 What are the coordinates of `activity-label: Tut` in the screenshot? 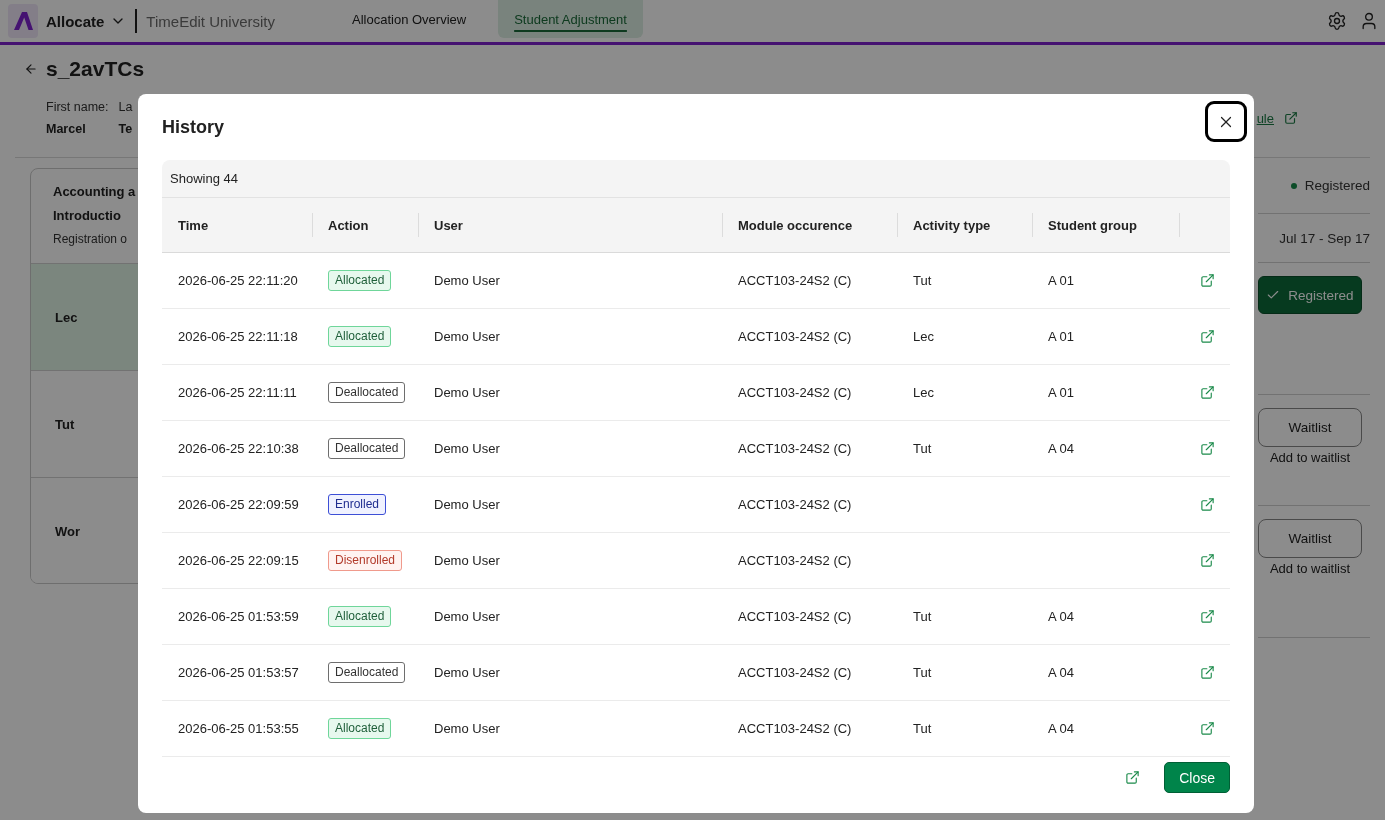 It's located at (65, 424).